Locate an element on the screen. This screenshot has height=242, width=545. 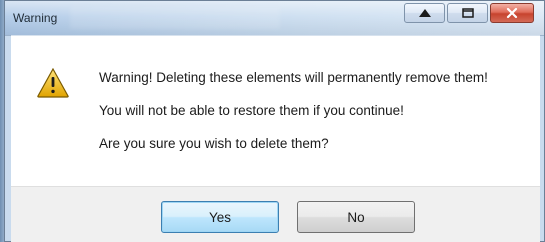
up-arrow-button is located at coordinates (424, 13).